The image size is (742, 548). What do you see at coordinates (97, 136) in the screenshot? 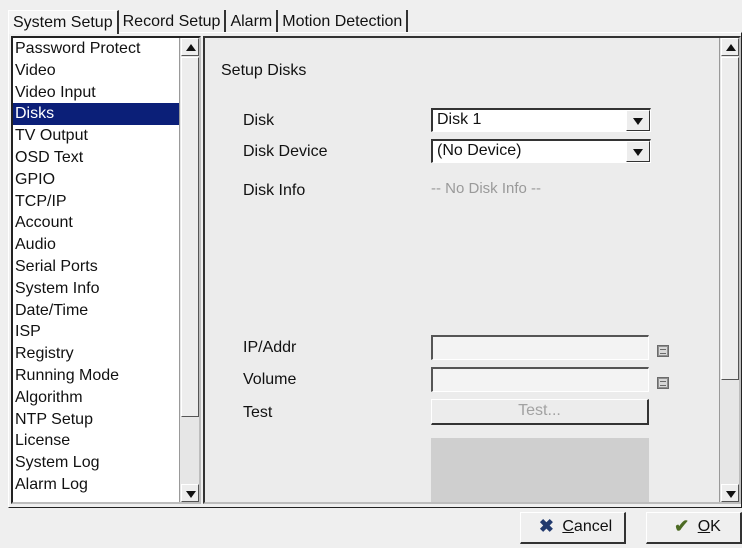
I see `sidebar-item-tv-output: TV Output` at bounding box center [97, 136].